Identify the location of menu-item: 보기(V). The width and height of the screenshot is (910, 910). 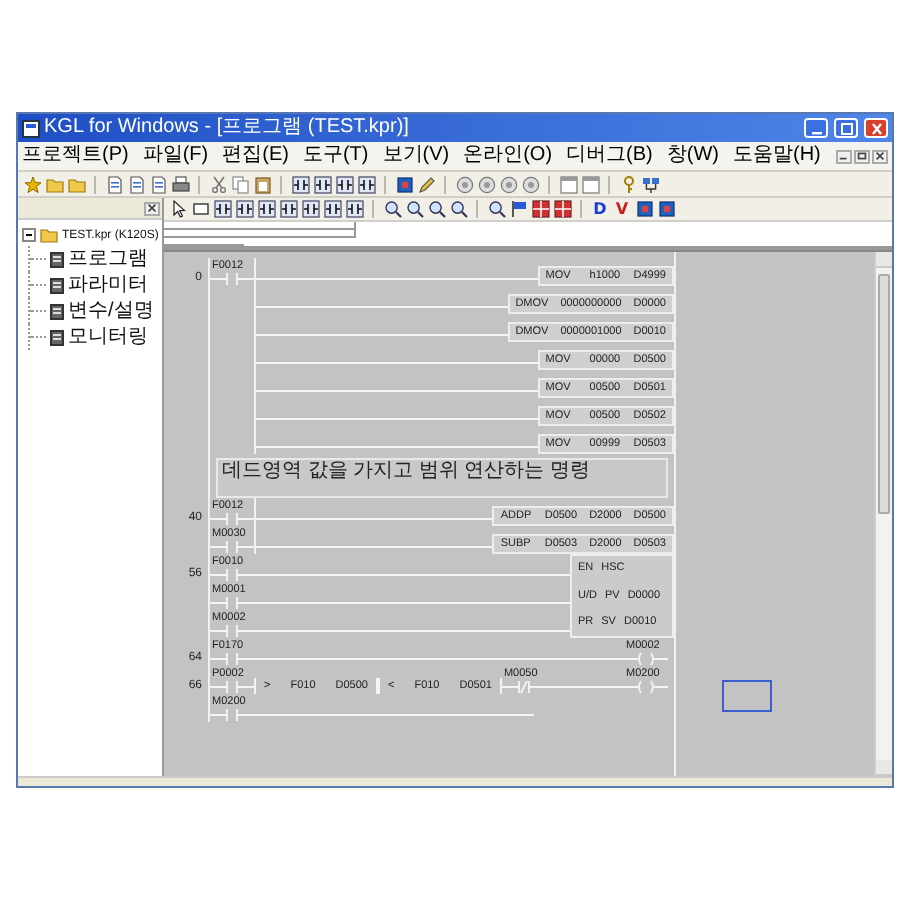
(416, 156).